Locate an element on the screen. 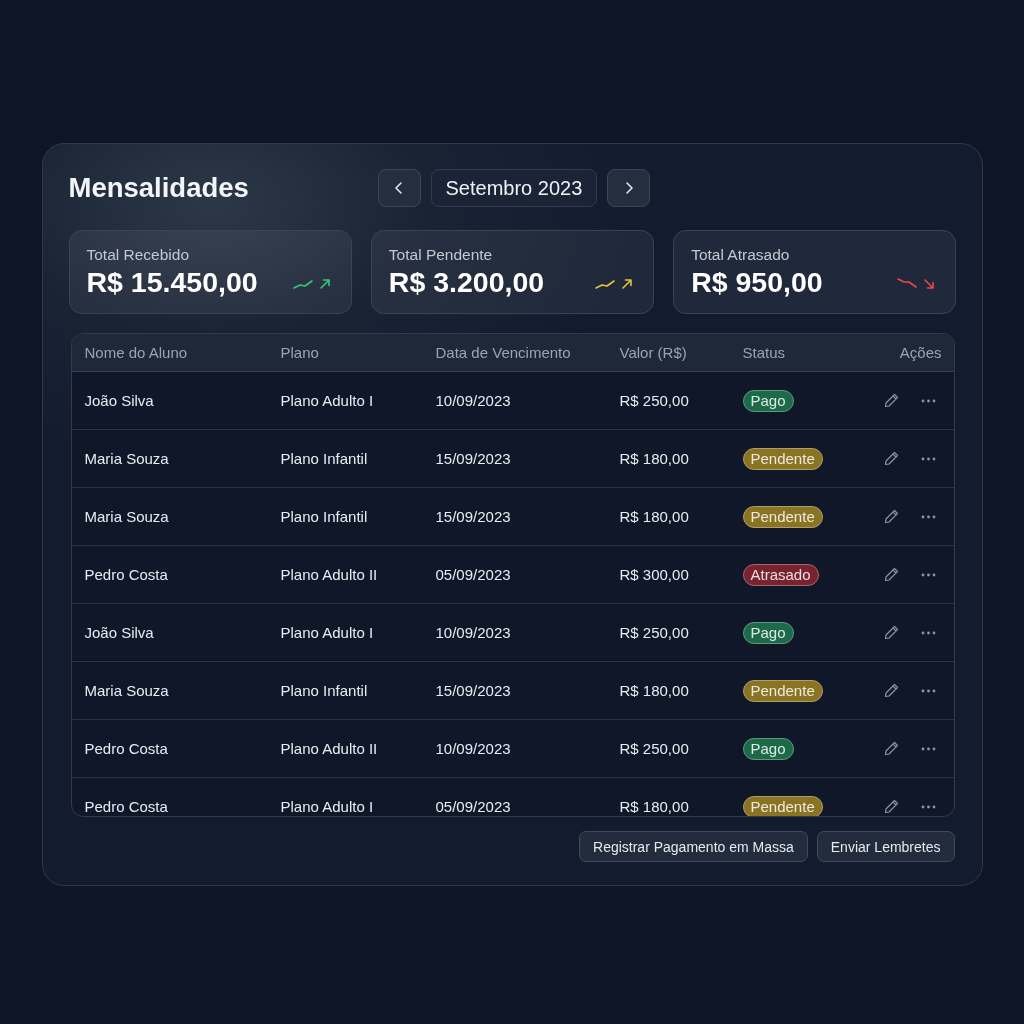  stat-label: Total Pendente is located at coordinates (441, 255).